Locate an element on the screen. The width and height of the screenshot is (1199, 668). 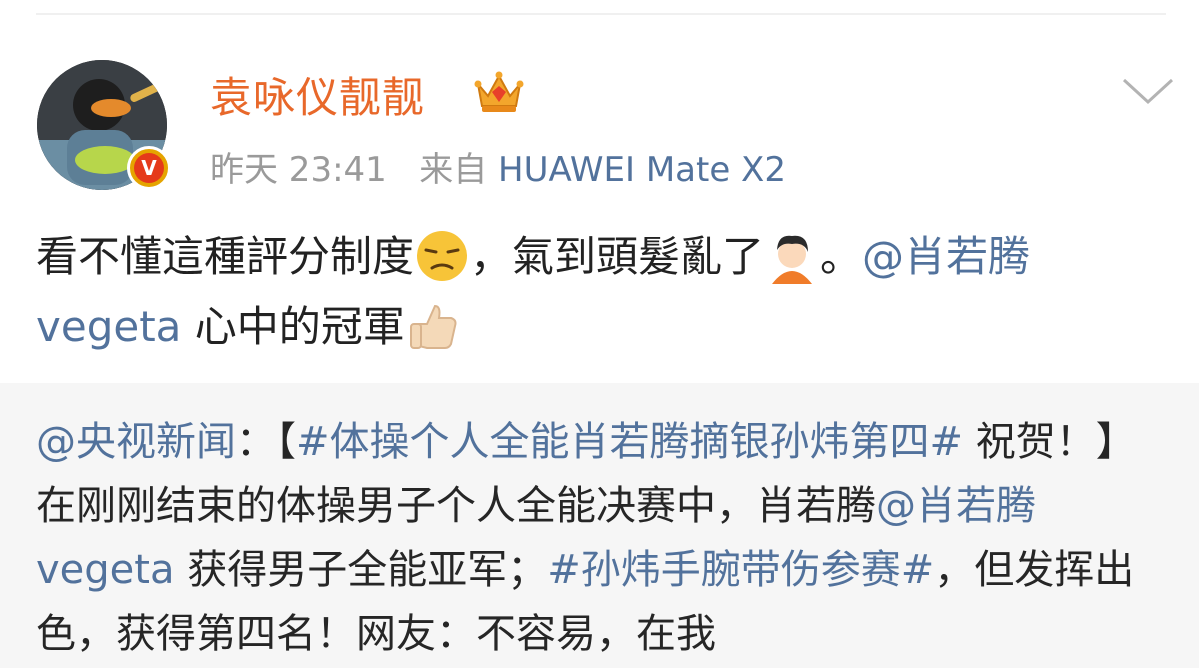
crown-icon is located at coordinates (499, 91).